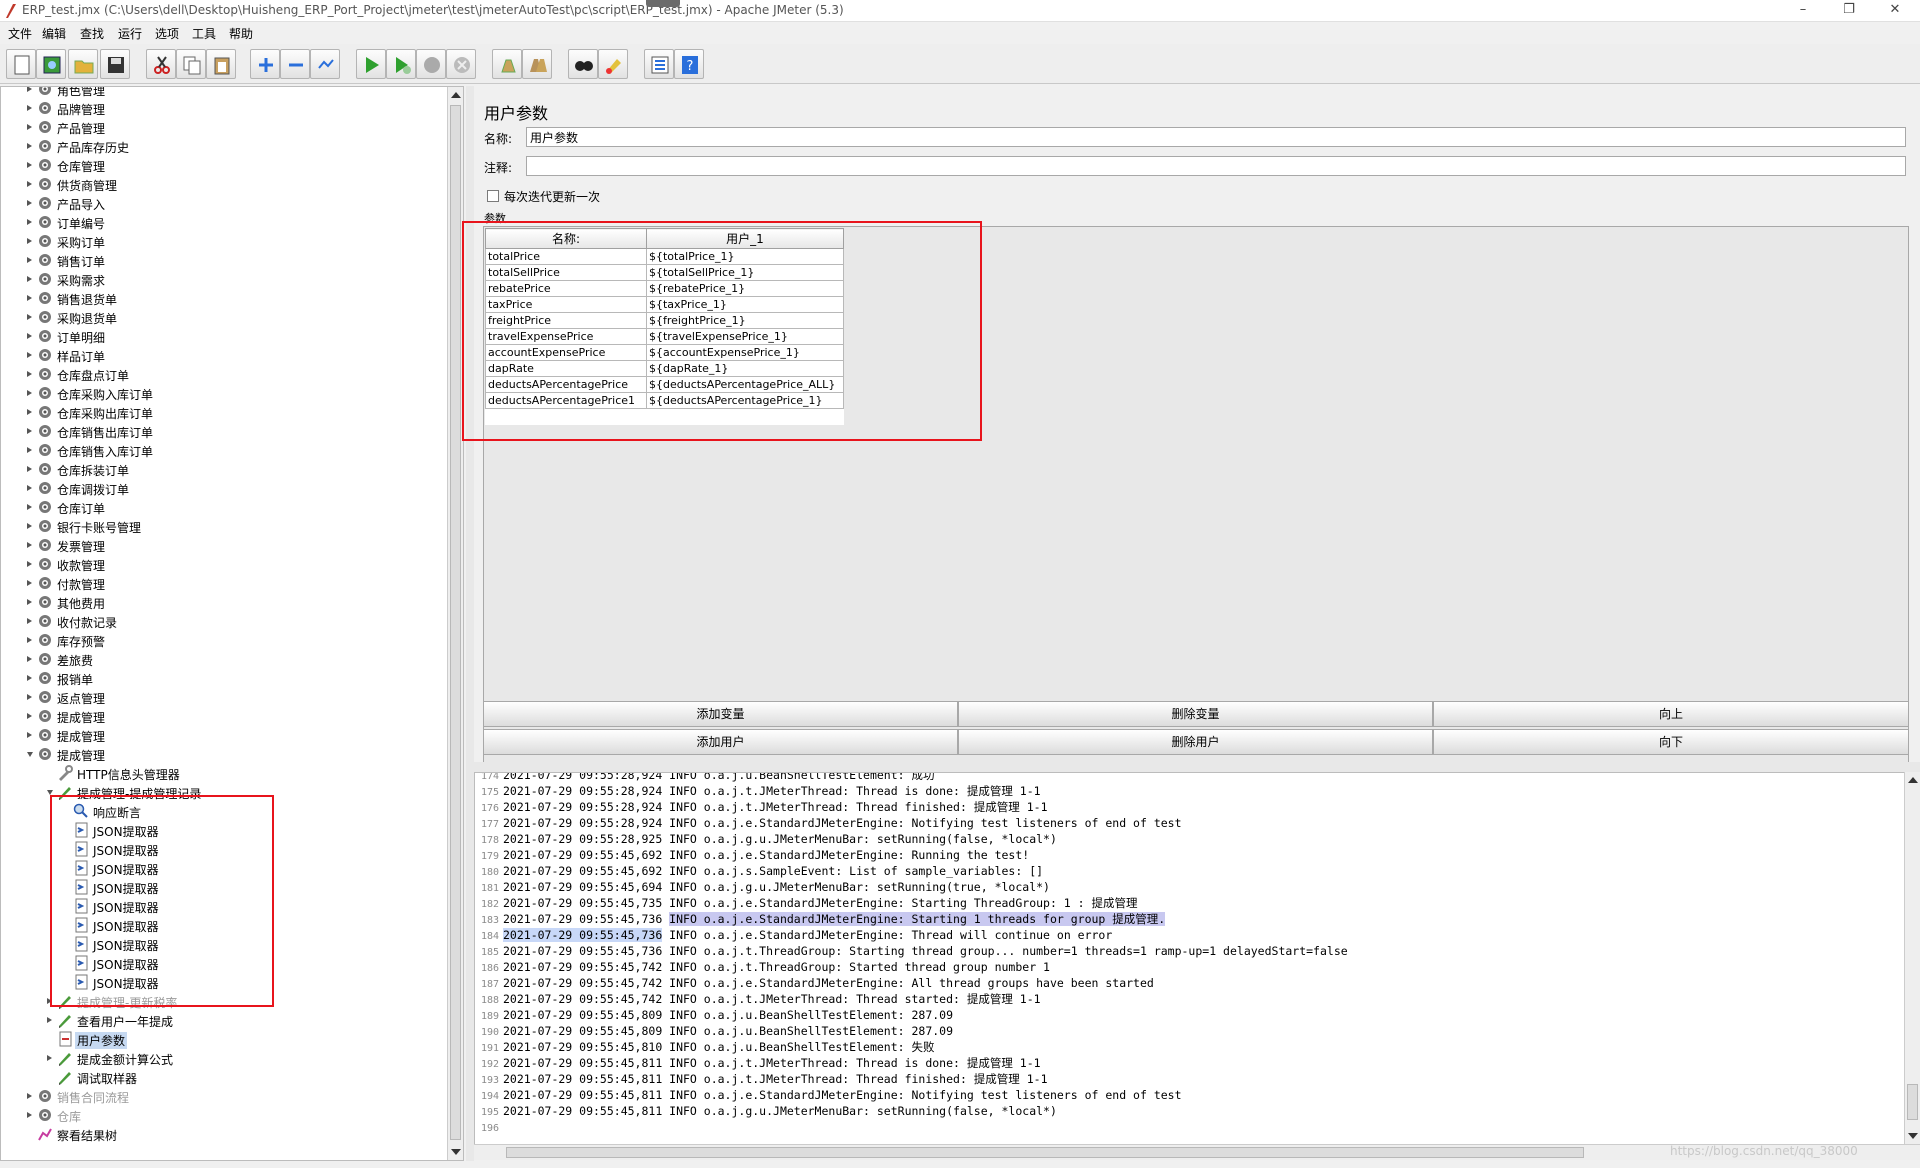  What do you see at coordinates (247, 1039) in the screenshot?
I see `tree-node: 用户参数` at bounding box center [247, 1039].